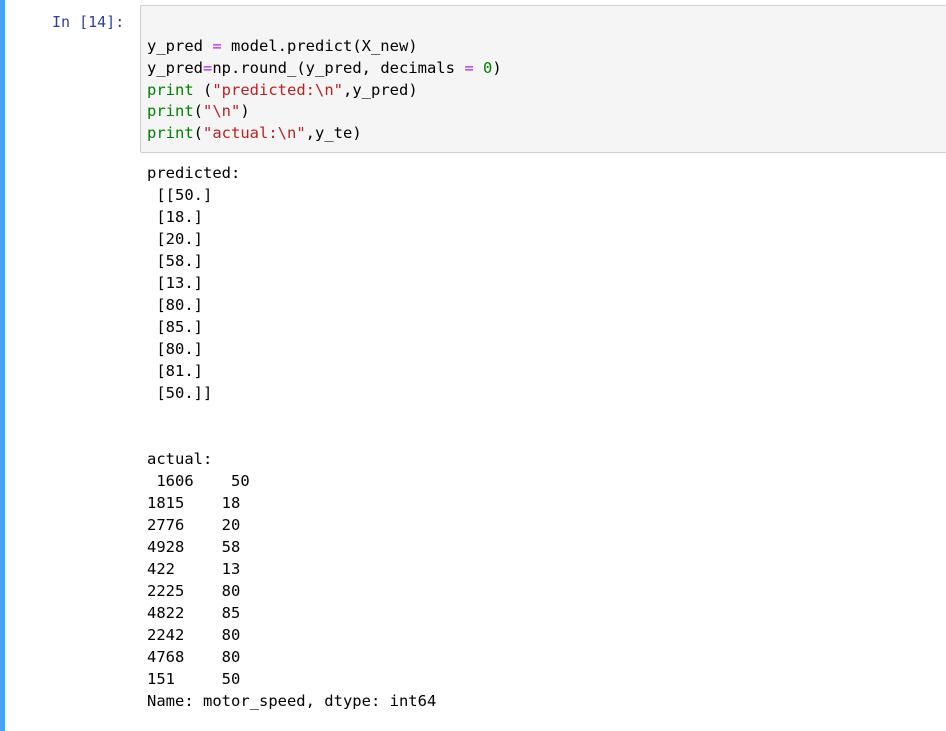 The height and width of the screenshot is (731, 946). What do you see at coordinates (88, 22) in the screenshot?
I see `input-prompt: In [14]:` at bounding box center [88, 22].